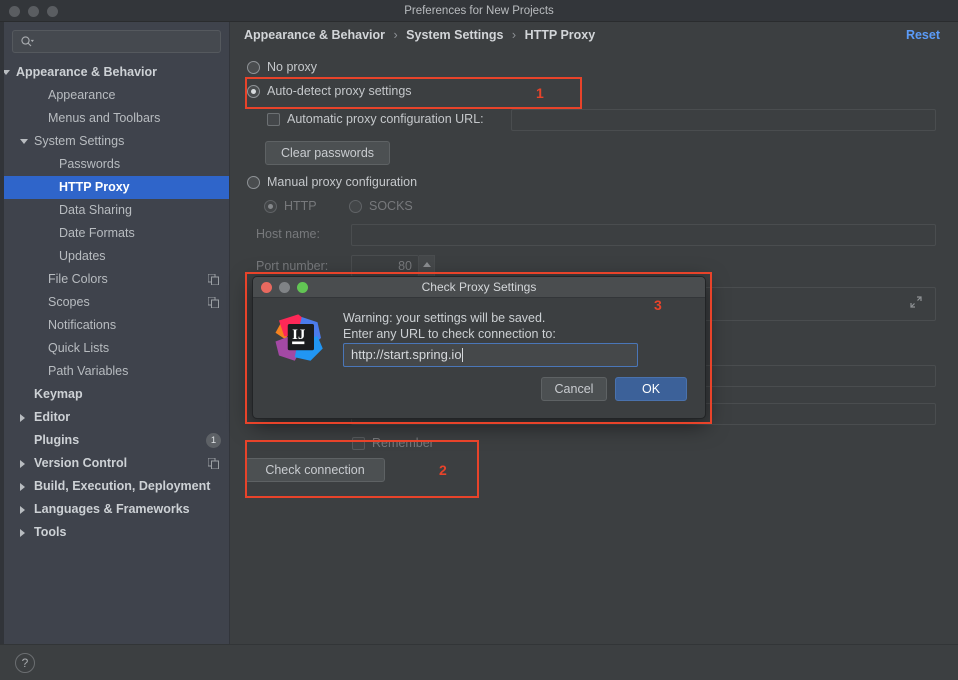  Describe the element at coordinates (58, 394) in the screenshot. I see `sidebar-item-label: Keymap` at that location.